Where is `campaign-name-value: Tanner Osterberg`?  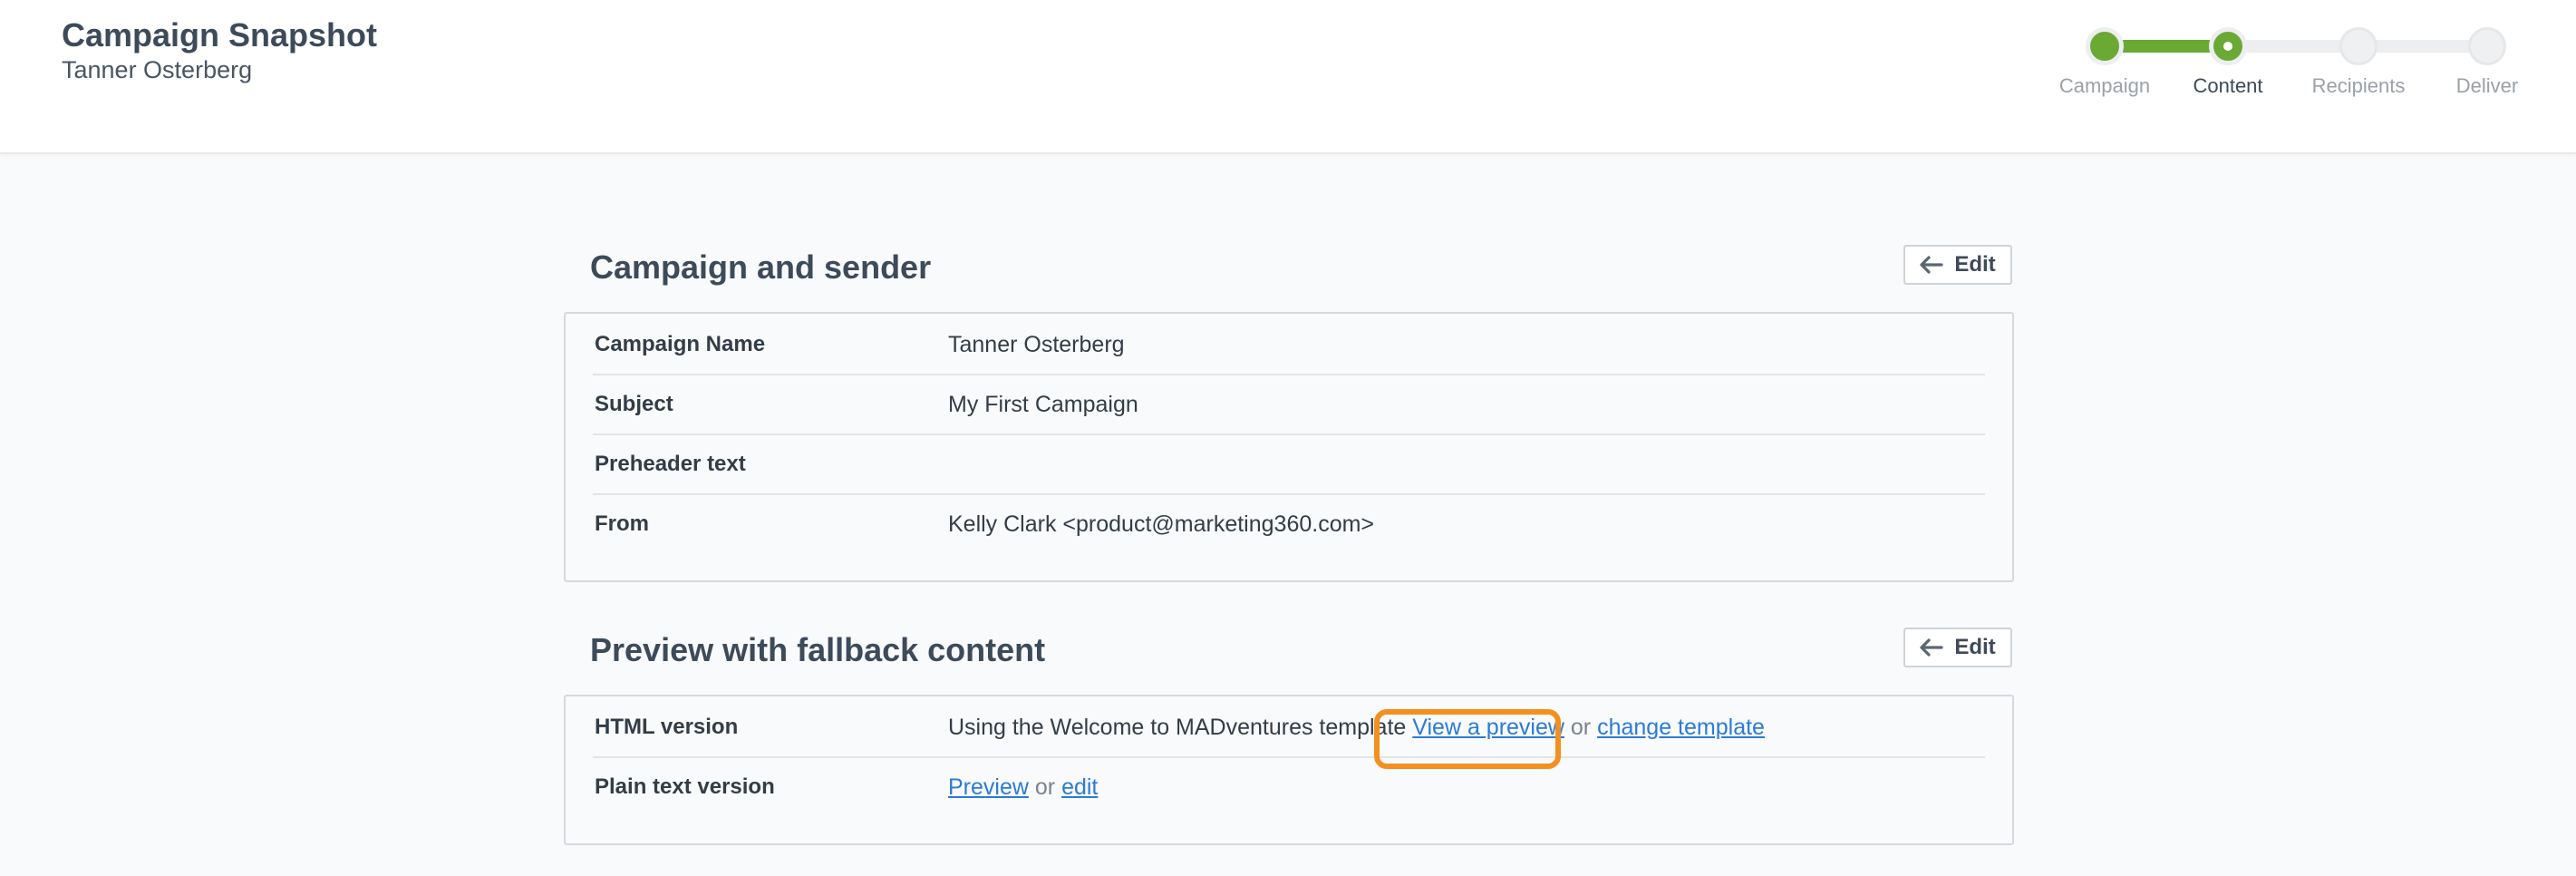 campaign-name-value: Tanner Osterberg is located at coordinates (1036, 344).